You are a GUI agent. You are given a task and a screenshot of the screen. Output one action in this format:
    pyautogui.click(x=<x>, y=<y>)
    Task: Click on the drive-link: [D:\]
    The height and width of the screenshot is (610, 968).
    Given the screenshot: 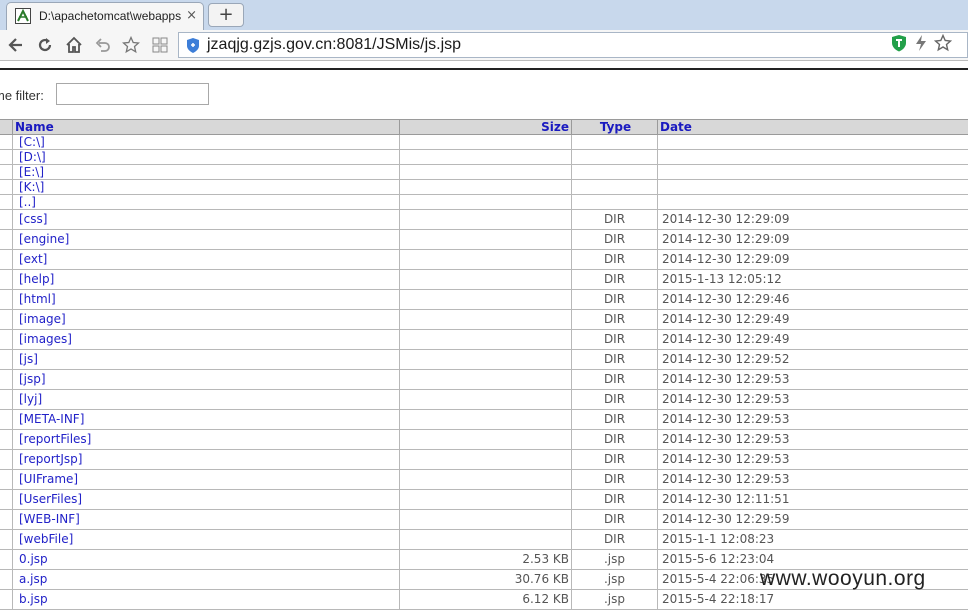 What is the action you would take?
    pyautogui.click(x=206, y=157)
    